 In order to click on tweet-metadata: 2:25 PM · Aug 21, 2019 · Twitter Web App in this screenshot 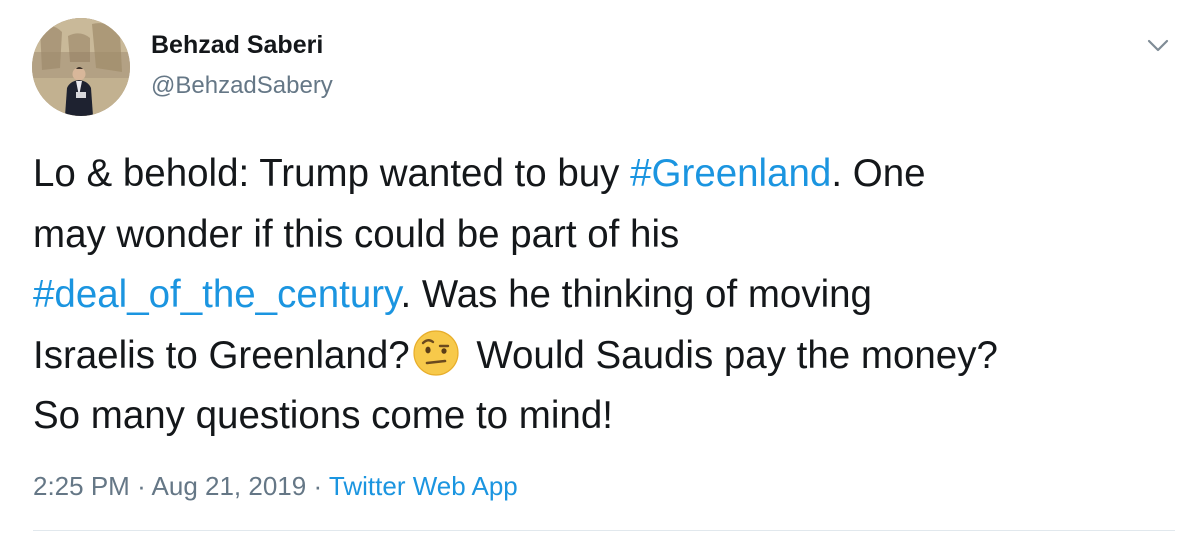, I will do `click(275, 486)`.